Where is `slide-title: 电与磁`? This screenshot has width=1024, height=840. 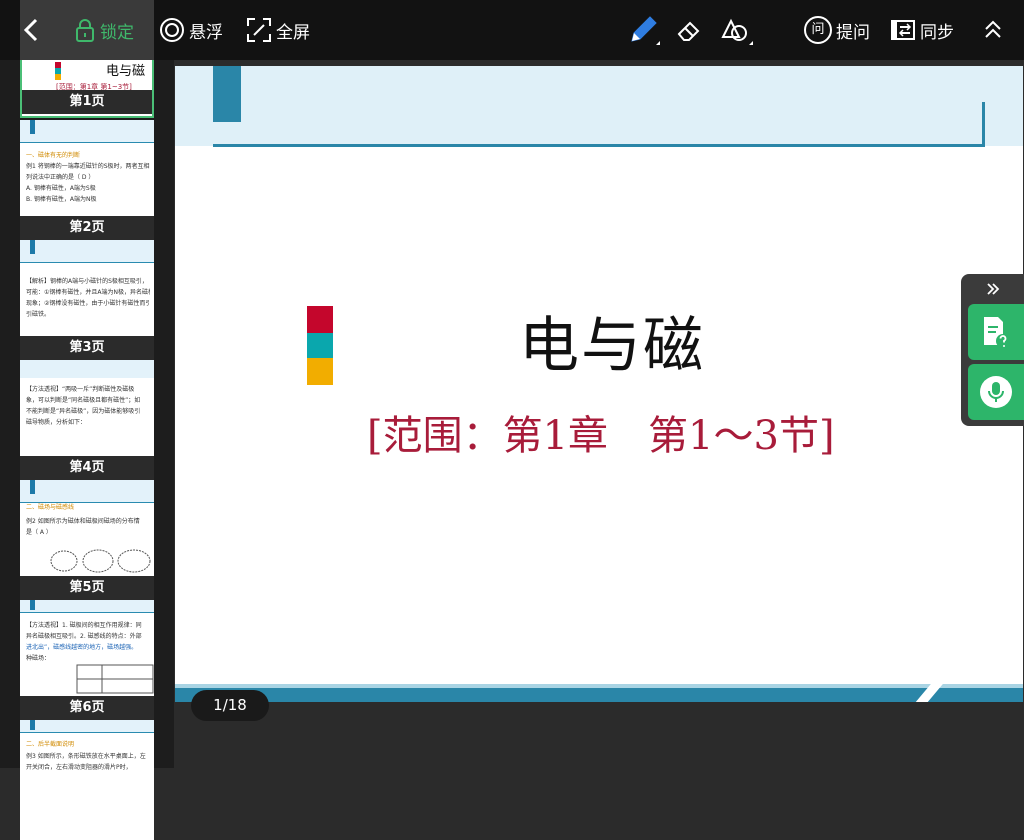 slide-title: 电与磁 is located at coordinates (612, 346).